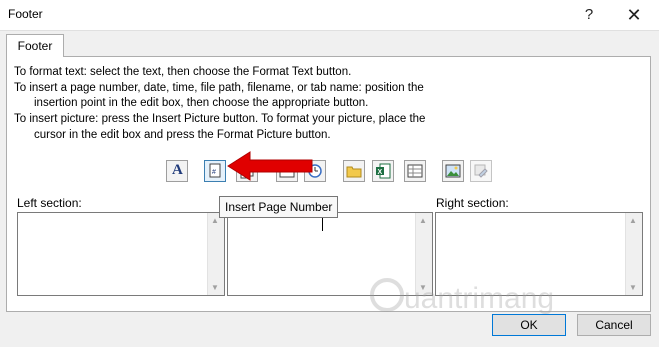 The width and height of the screenshot is (659, 347). I want to click on svg-text: X, so click(380, 172).